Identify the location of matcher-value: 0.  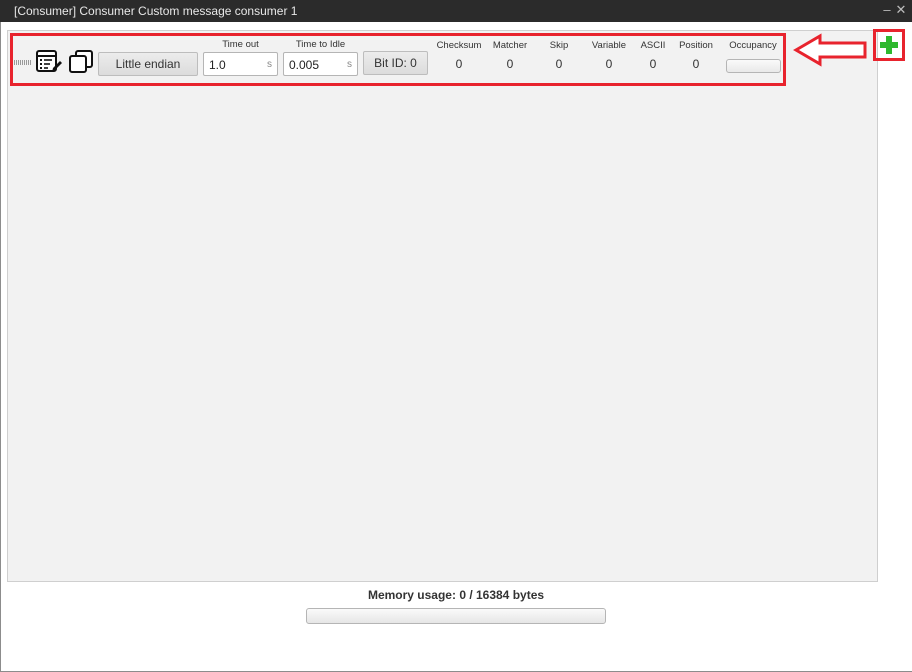
(510, 64).